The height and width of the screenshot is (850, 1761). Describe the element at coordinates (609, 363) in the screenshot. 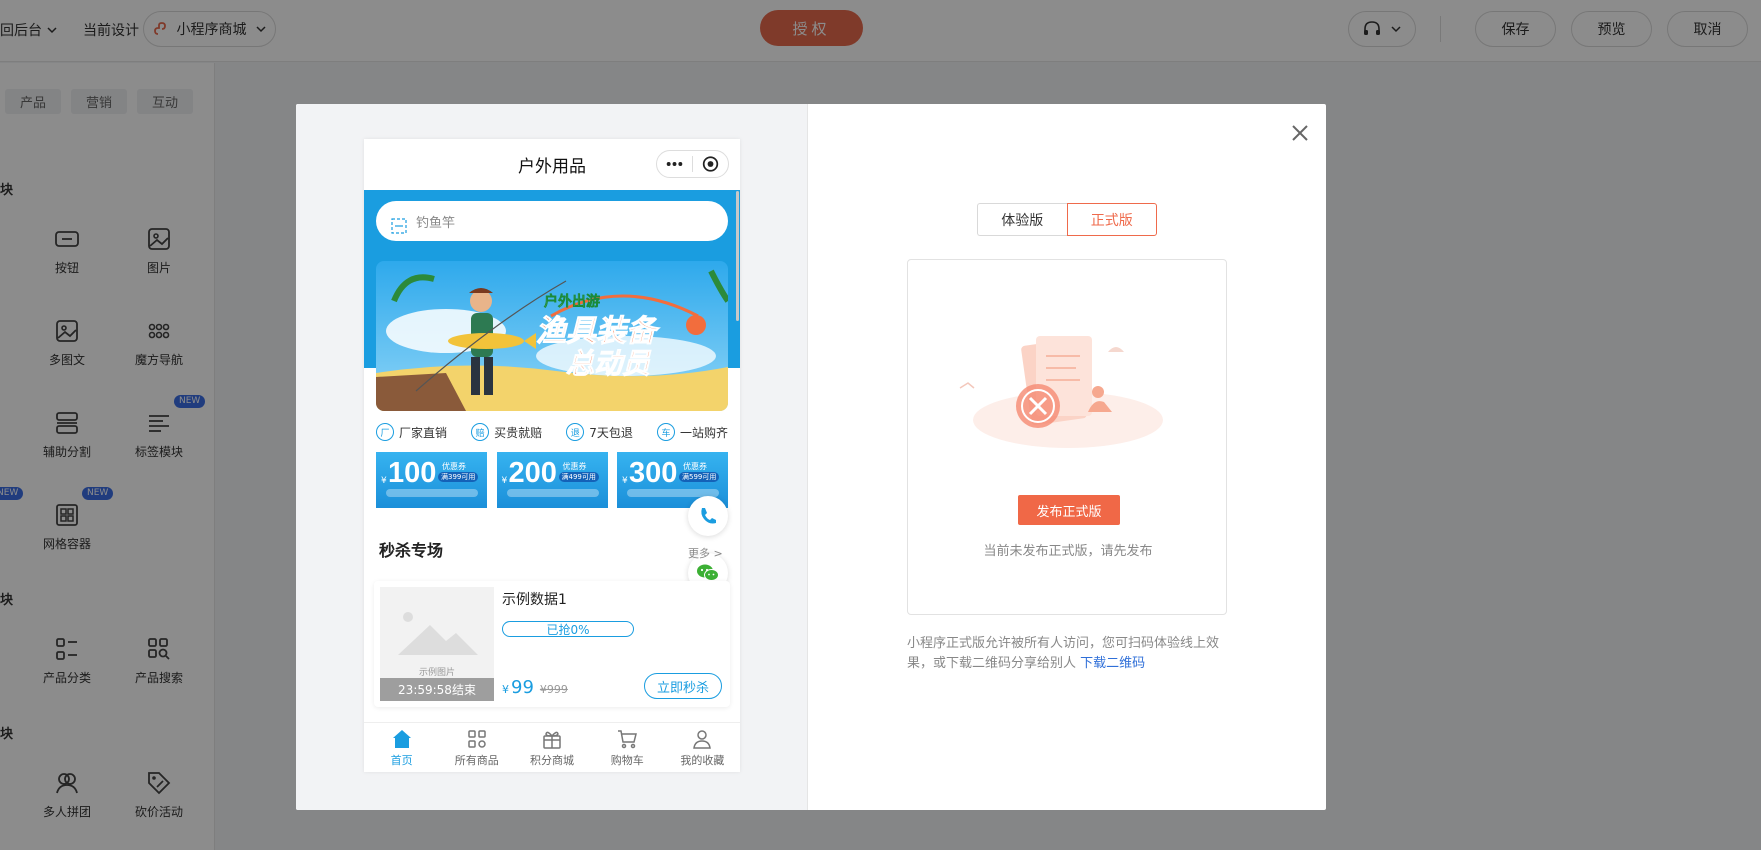

I see `banner-headline-2: 总动员` at that location.